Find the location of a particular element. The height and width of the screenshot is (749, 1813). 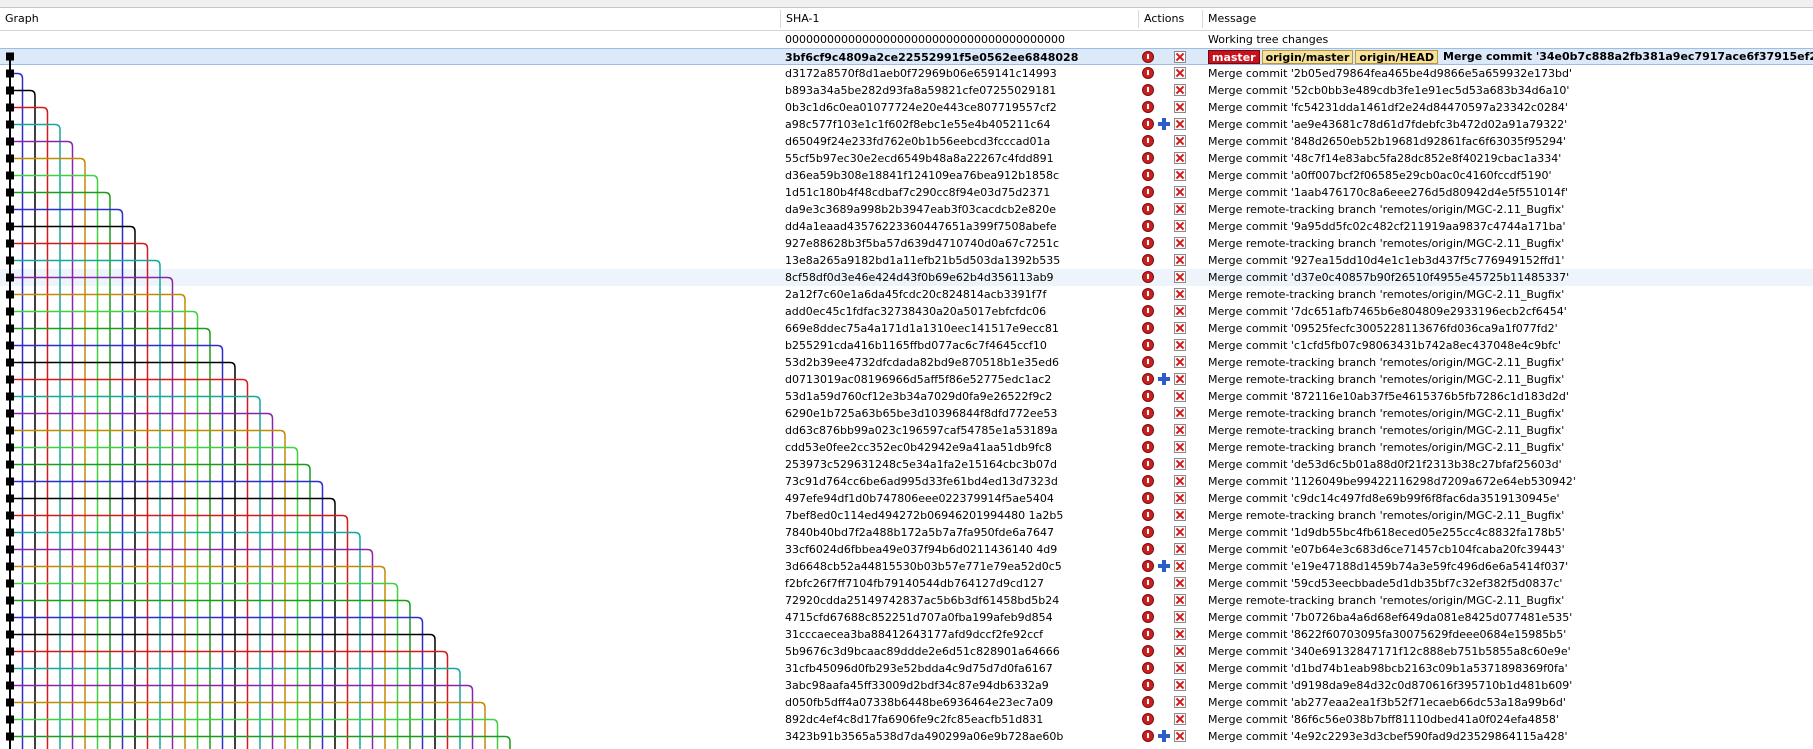

branch-badge-origin-head: origin/HEAD is located at coordinates (1397, 57).